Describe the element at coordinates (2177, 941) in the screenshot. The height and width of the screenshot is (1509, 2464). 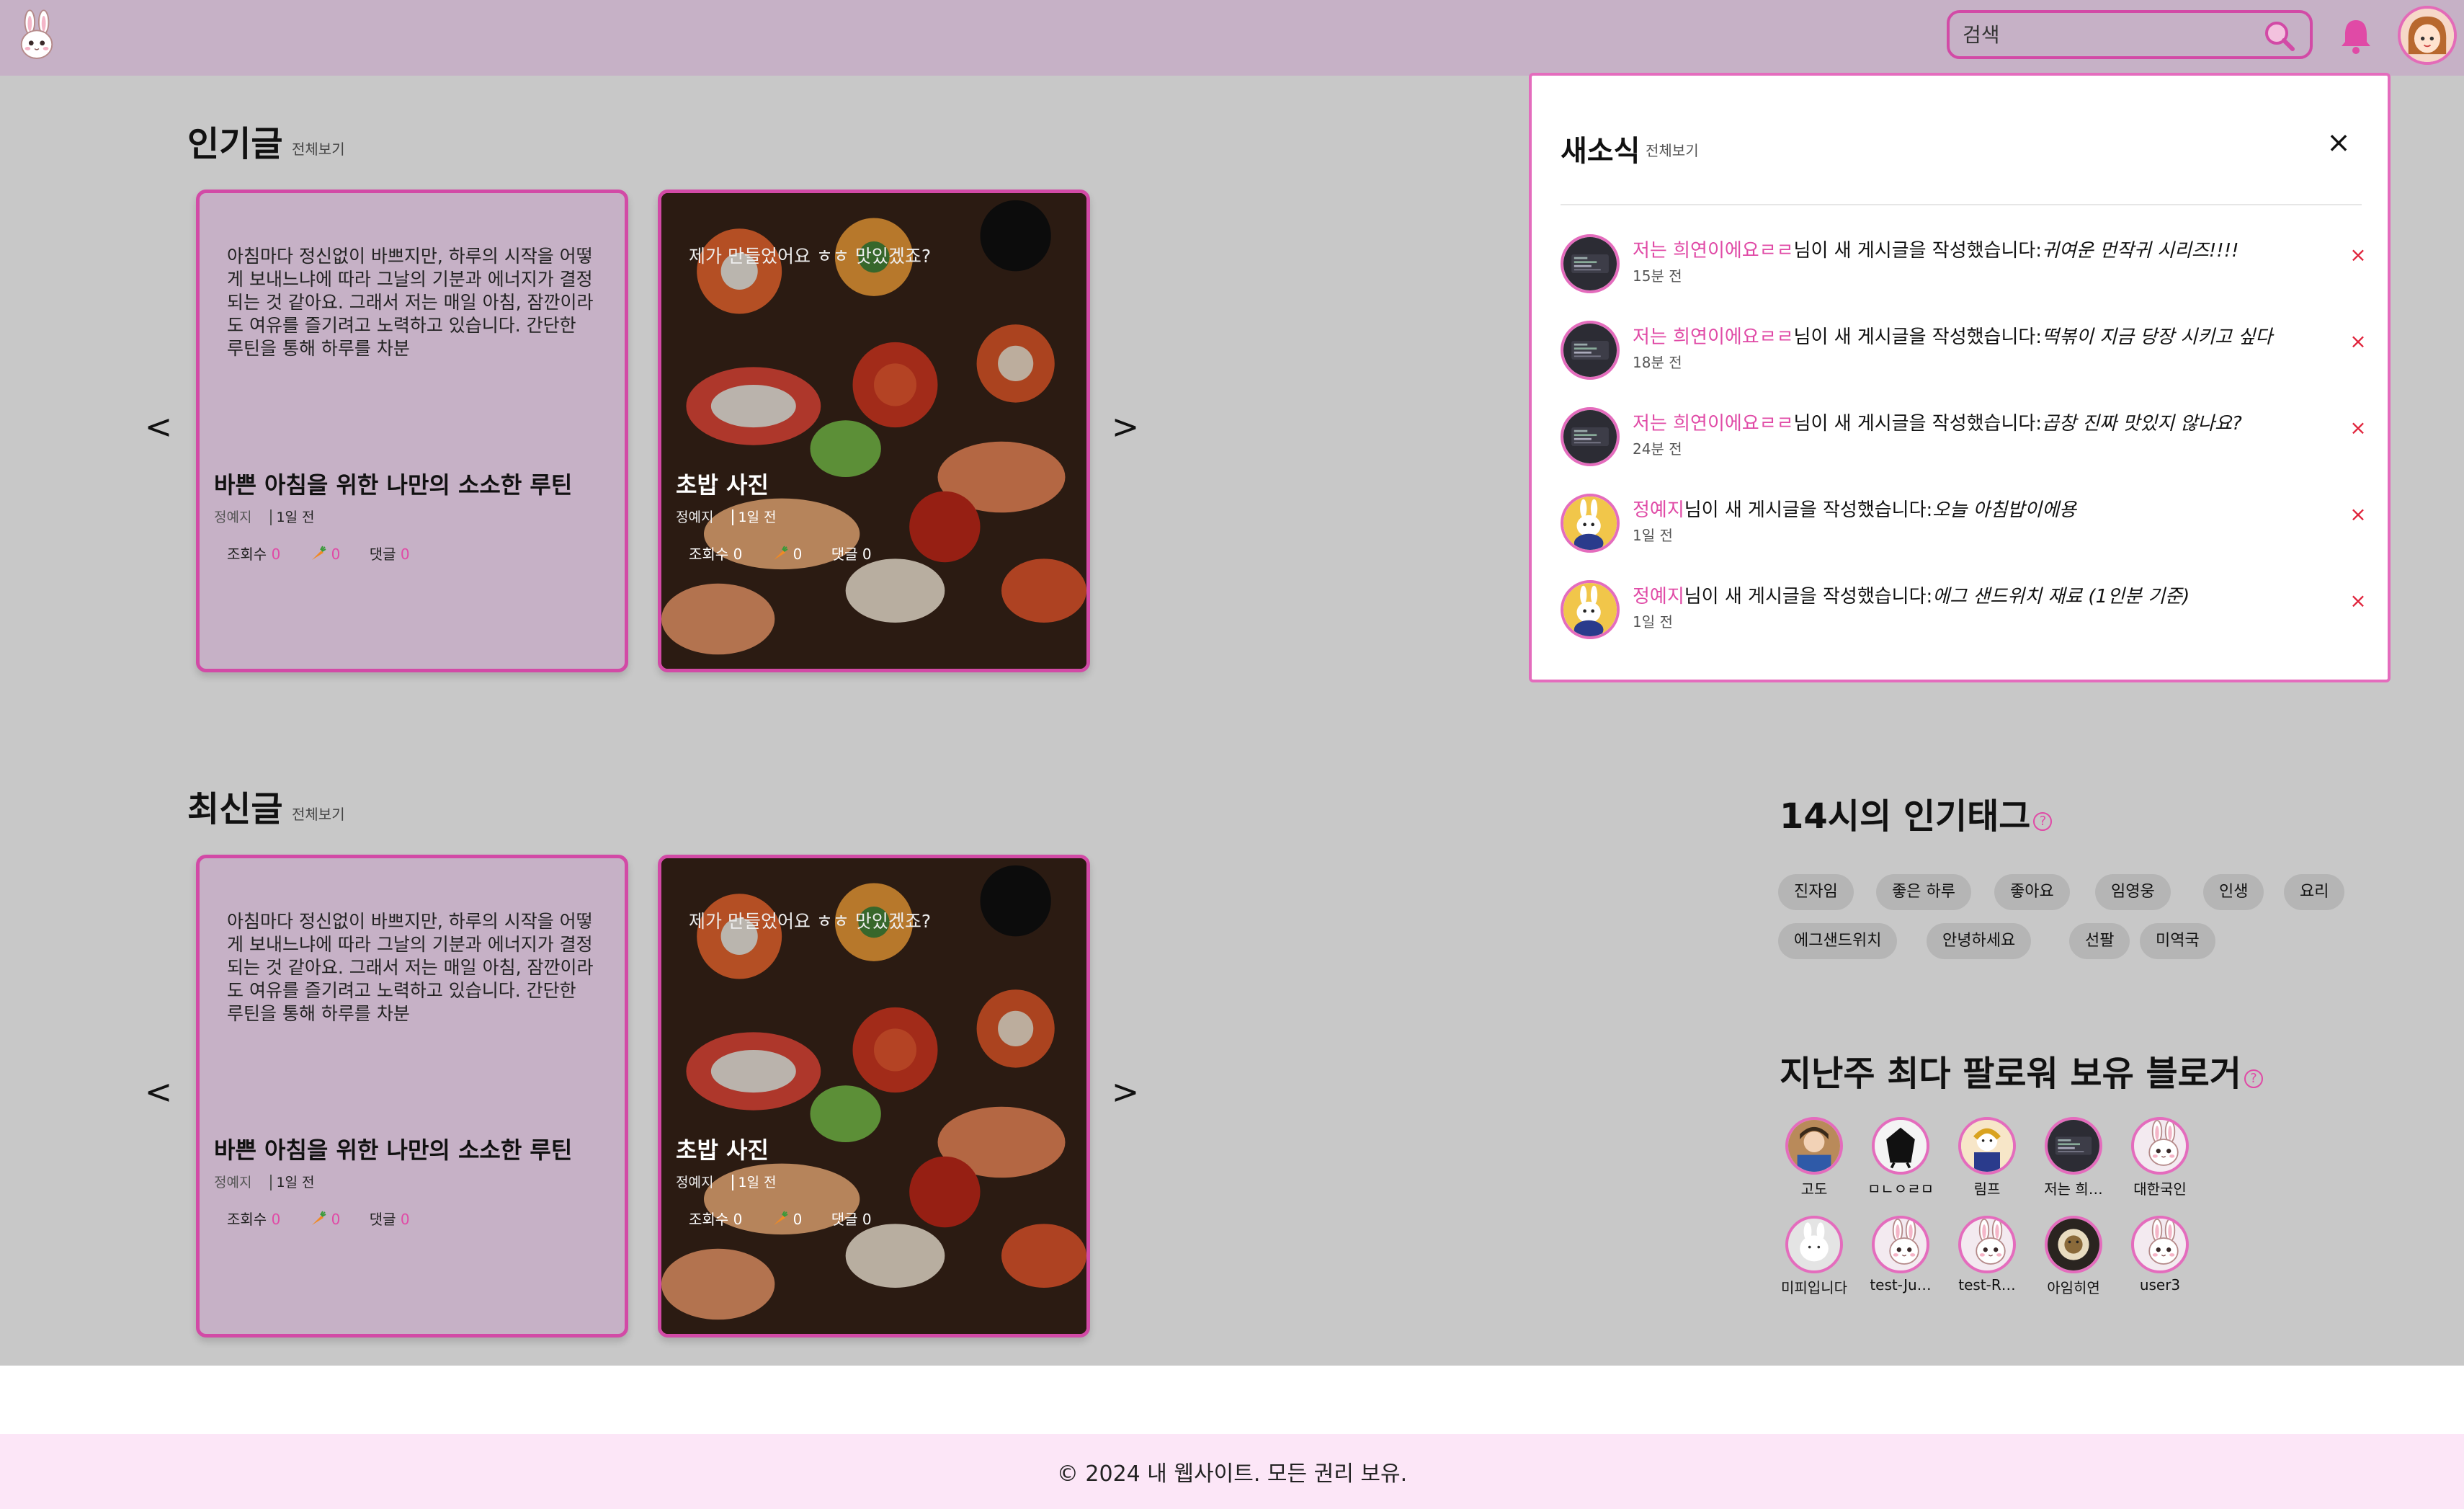
I see `tag-chip: 미역국` at that location.